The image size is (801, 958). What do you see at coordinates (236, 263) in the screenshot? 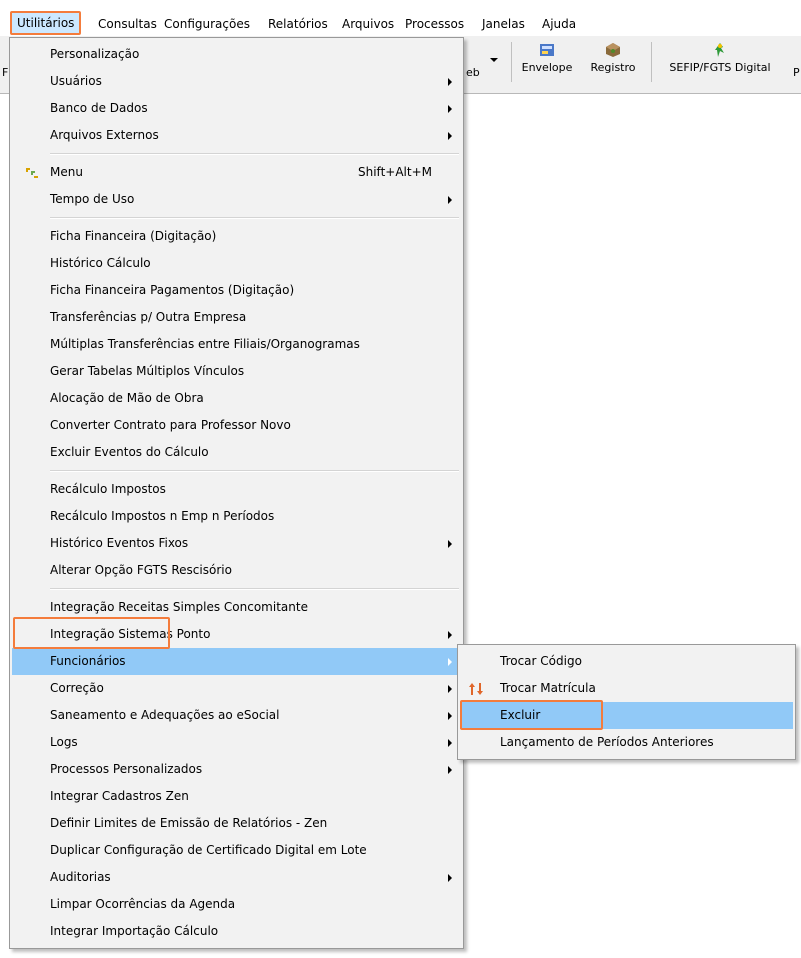
I see `menu-item-historico-calculo: Histórico Cálculo` at bounding box center [236, 263].